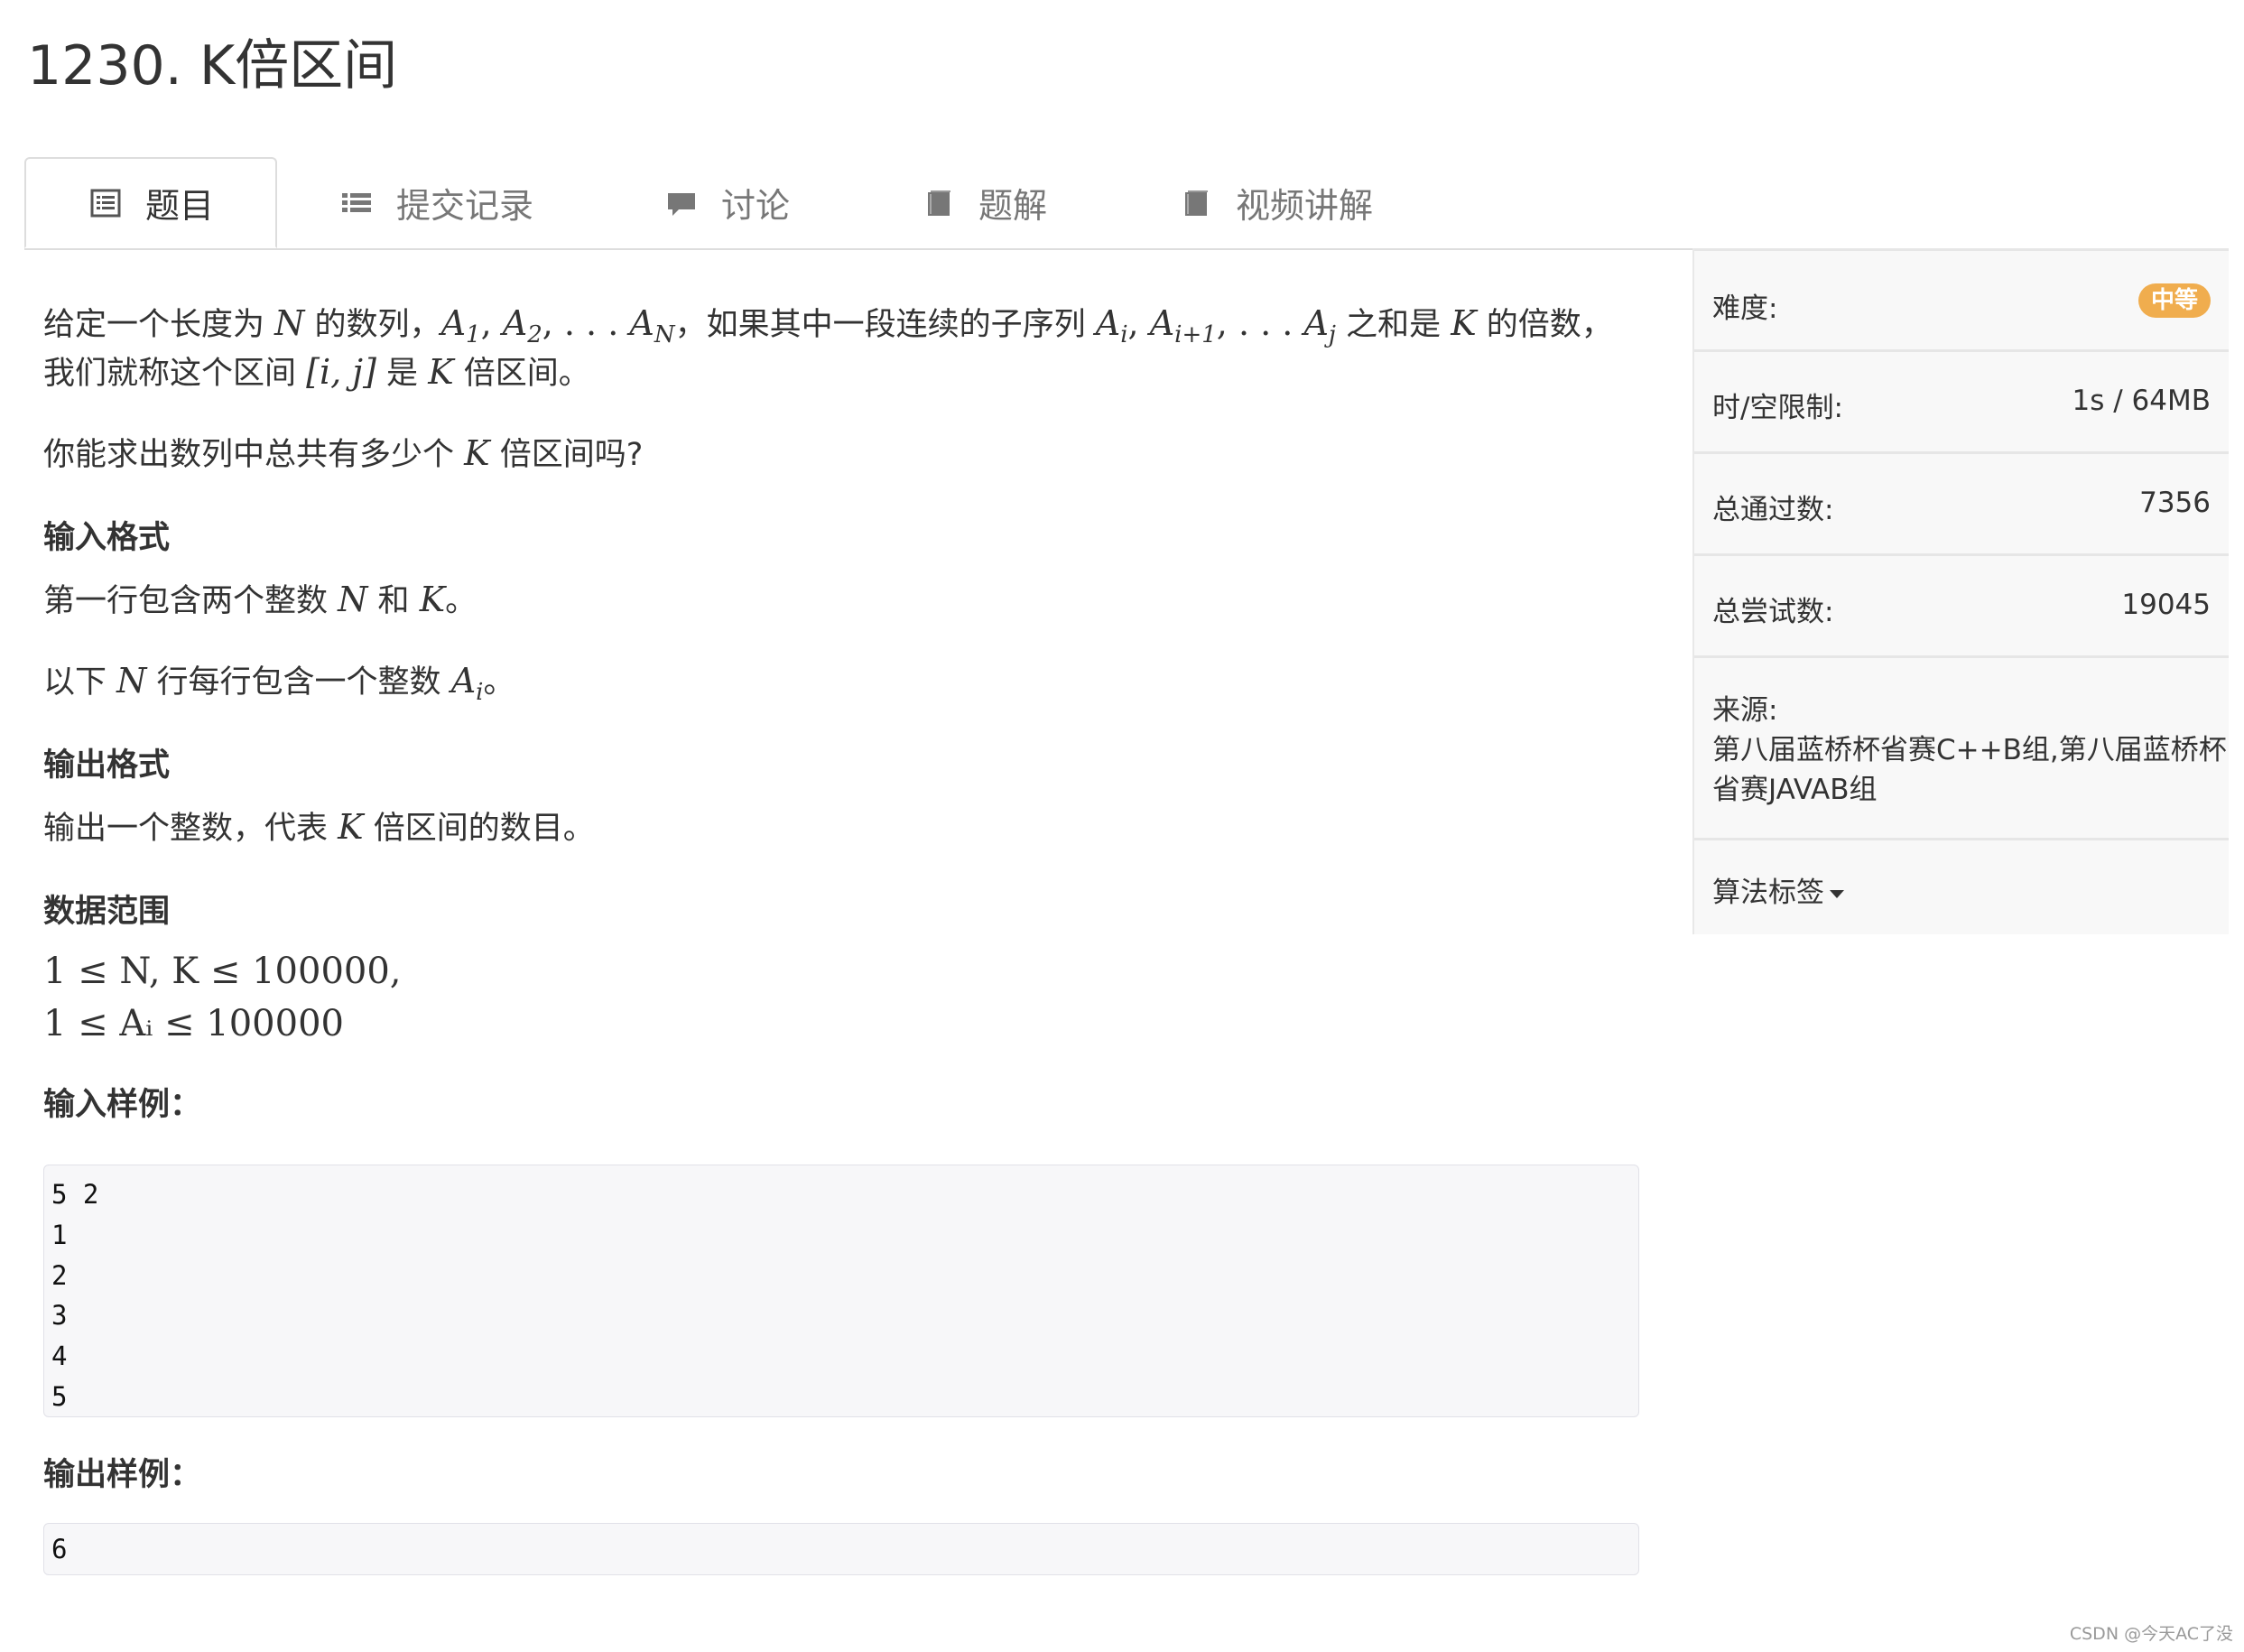 The image size is (2244, 1652). I want to click on limit-row: 时/空限制: 1s / 64MB, so click(1961, 400).